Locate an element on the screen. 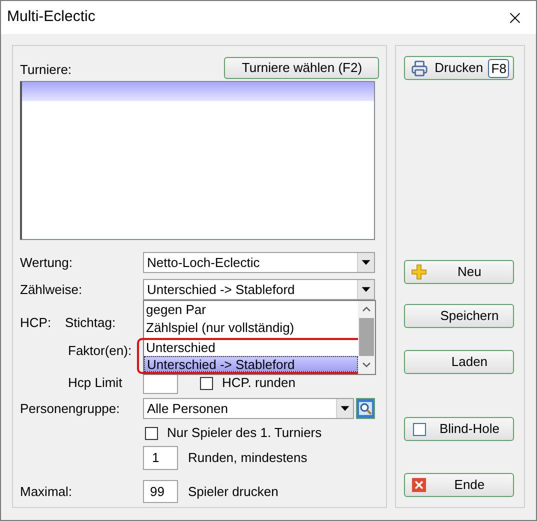 The width and height of the screenshot is (537, 521). maximal-suffix: Spieler drucken is located at coordinates (233, 491).